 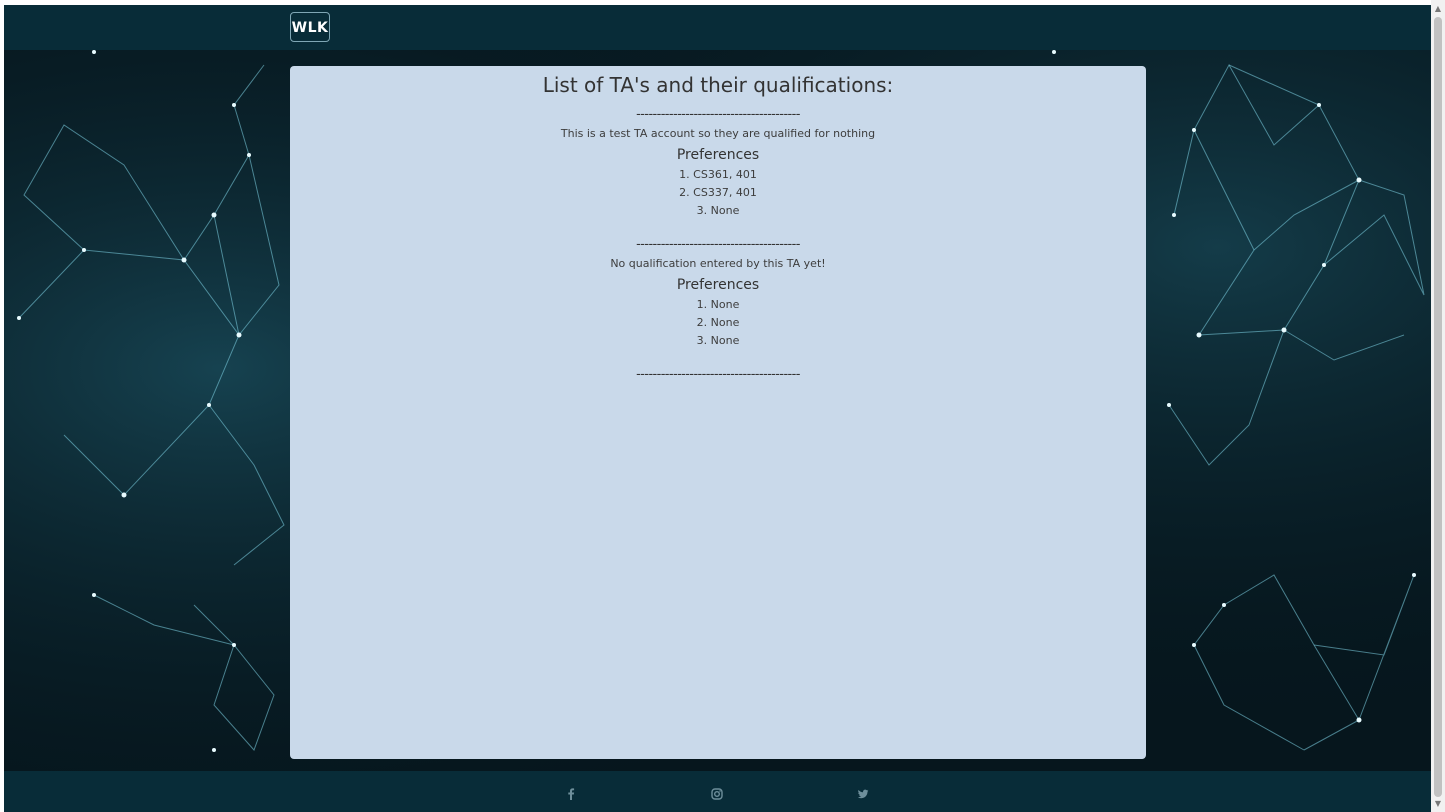 I want to click on scrollbar-thumb, so click(x=1438, y=407).